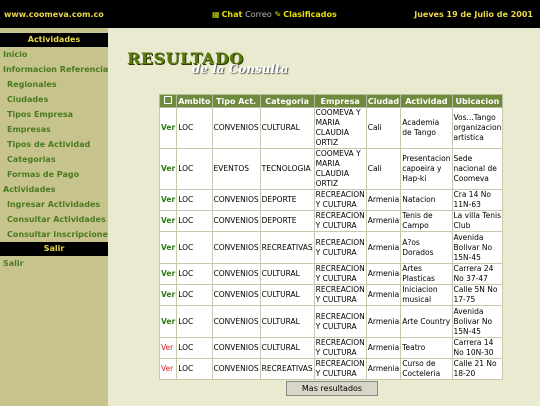 The height and width of the screenshot is (406, 540). Describe the element at coordinates (54, 159) in the screenshot. I see `sidebar-item: Categorias` at that location.